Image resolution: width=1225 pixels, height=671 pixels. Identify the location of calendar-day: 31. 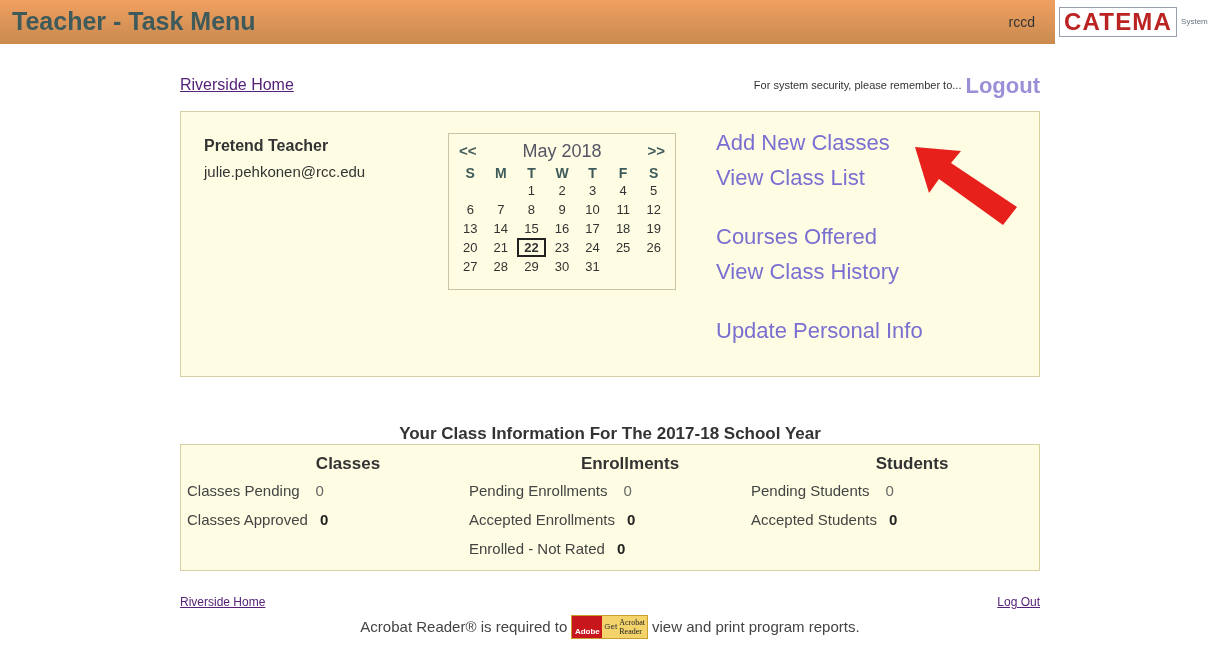
(592, 266).